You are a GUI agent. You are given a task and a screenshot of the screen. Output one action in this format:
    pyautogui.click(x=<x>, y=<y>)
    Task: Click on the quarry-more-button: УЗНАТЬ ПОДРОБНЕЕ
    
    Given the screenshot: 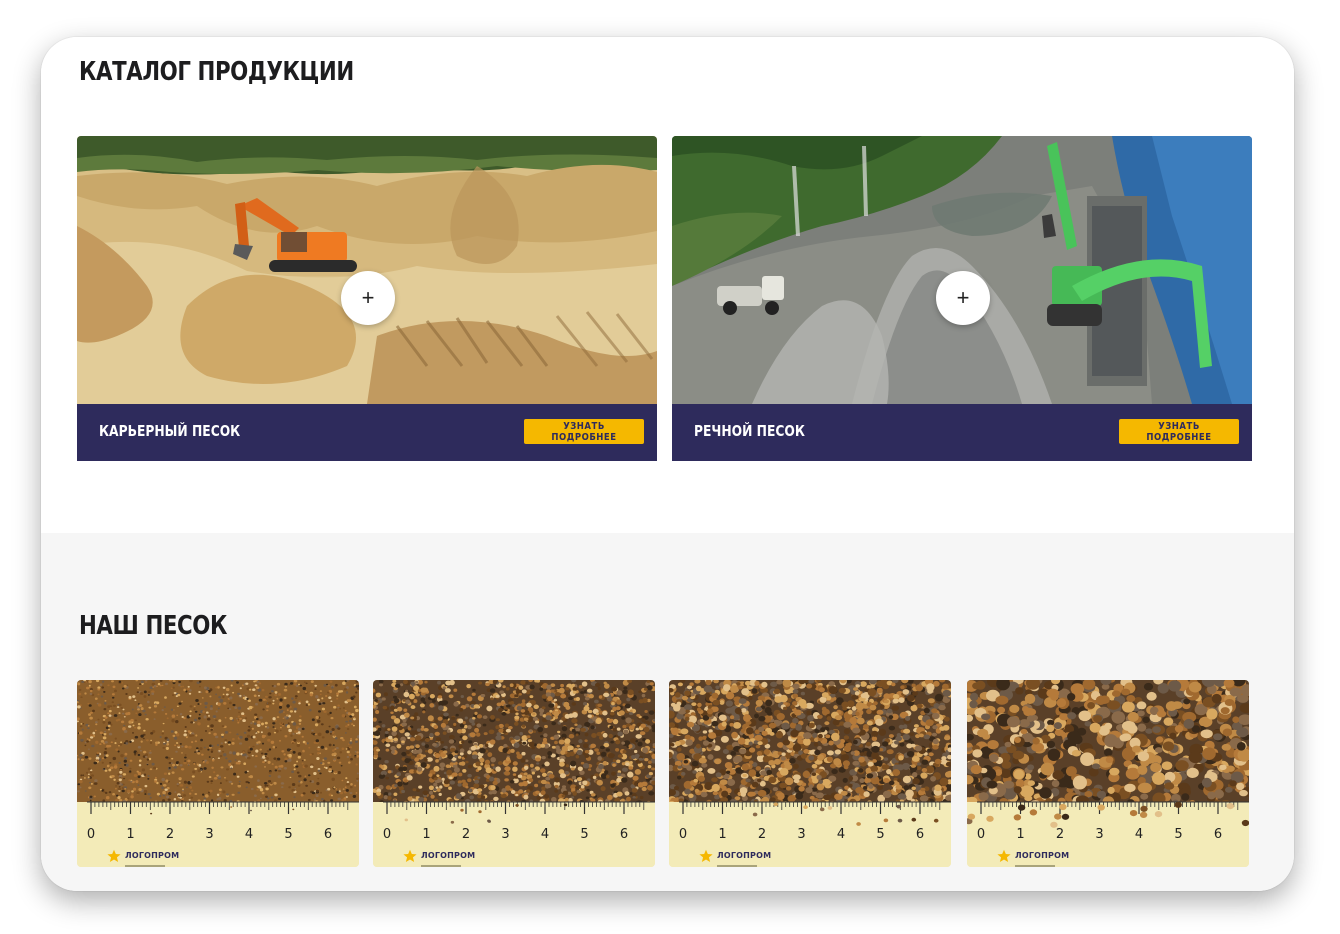 What is the action you would take?
    pyautogui.click(x=584, y=431)
    